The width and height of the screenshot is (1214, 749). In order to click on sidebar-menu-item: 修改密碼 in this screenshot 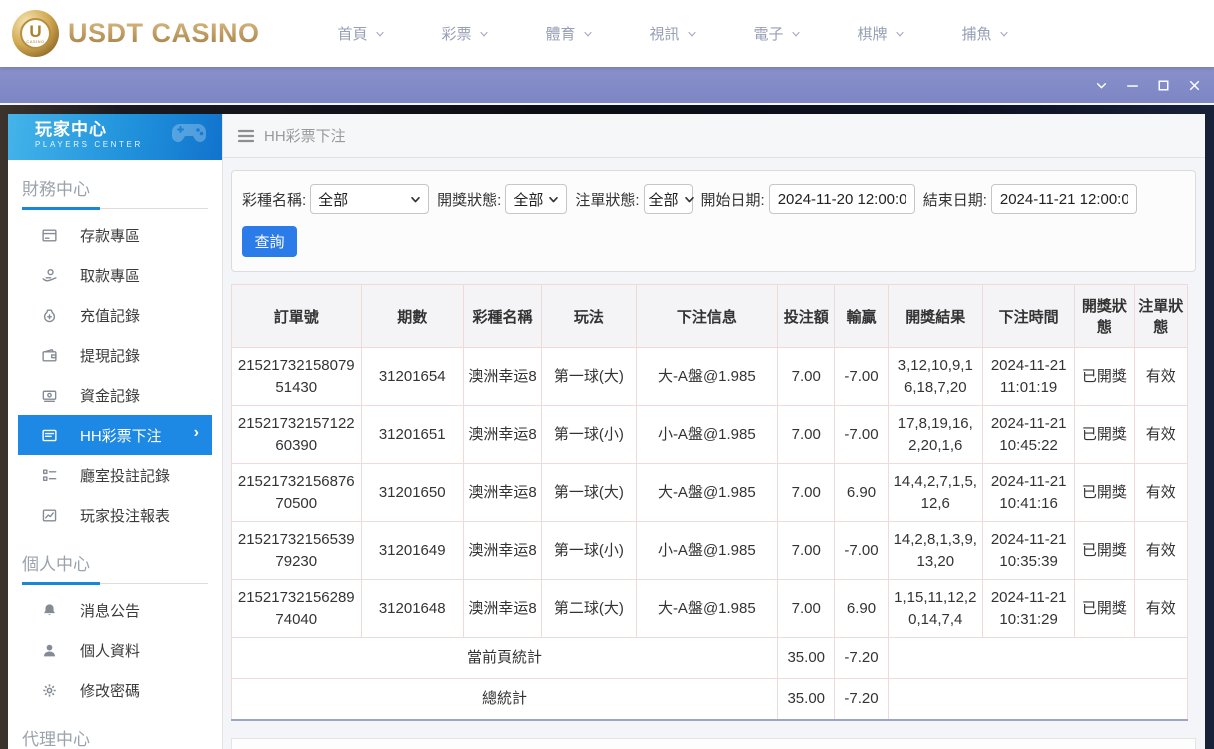, I will do `click(115, 690)`.